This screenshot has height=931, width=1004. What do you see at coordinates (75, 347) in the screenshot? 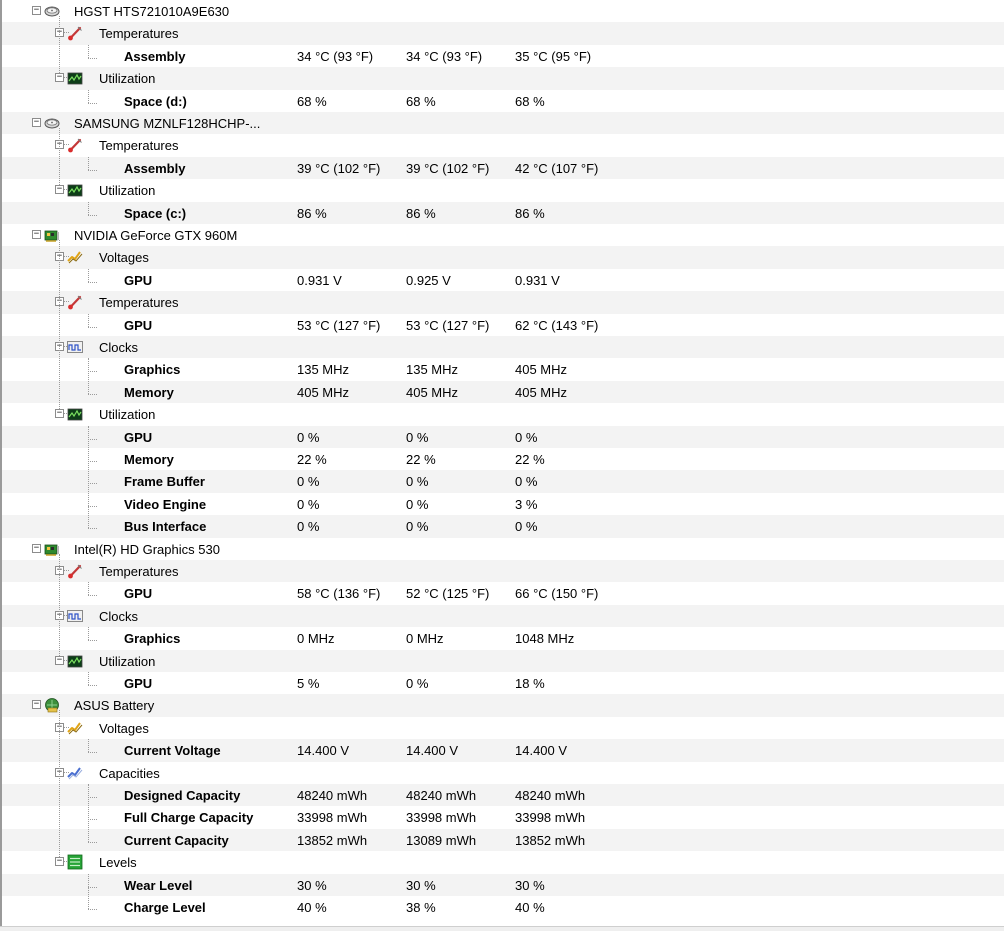
I see `clock-wave-icon` at bounding box center [75, 347].